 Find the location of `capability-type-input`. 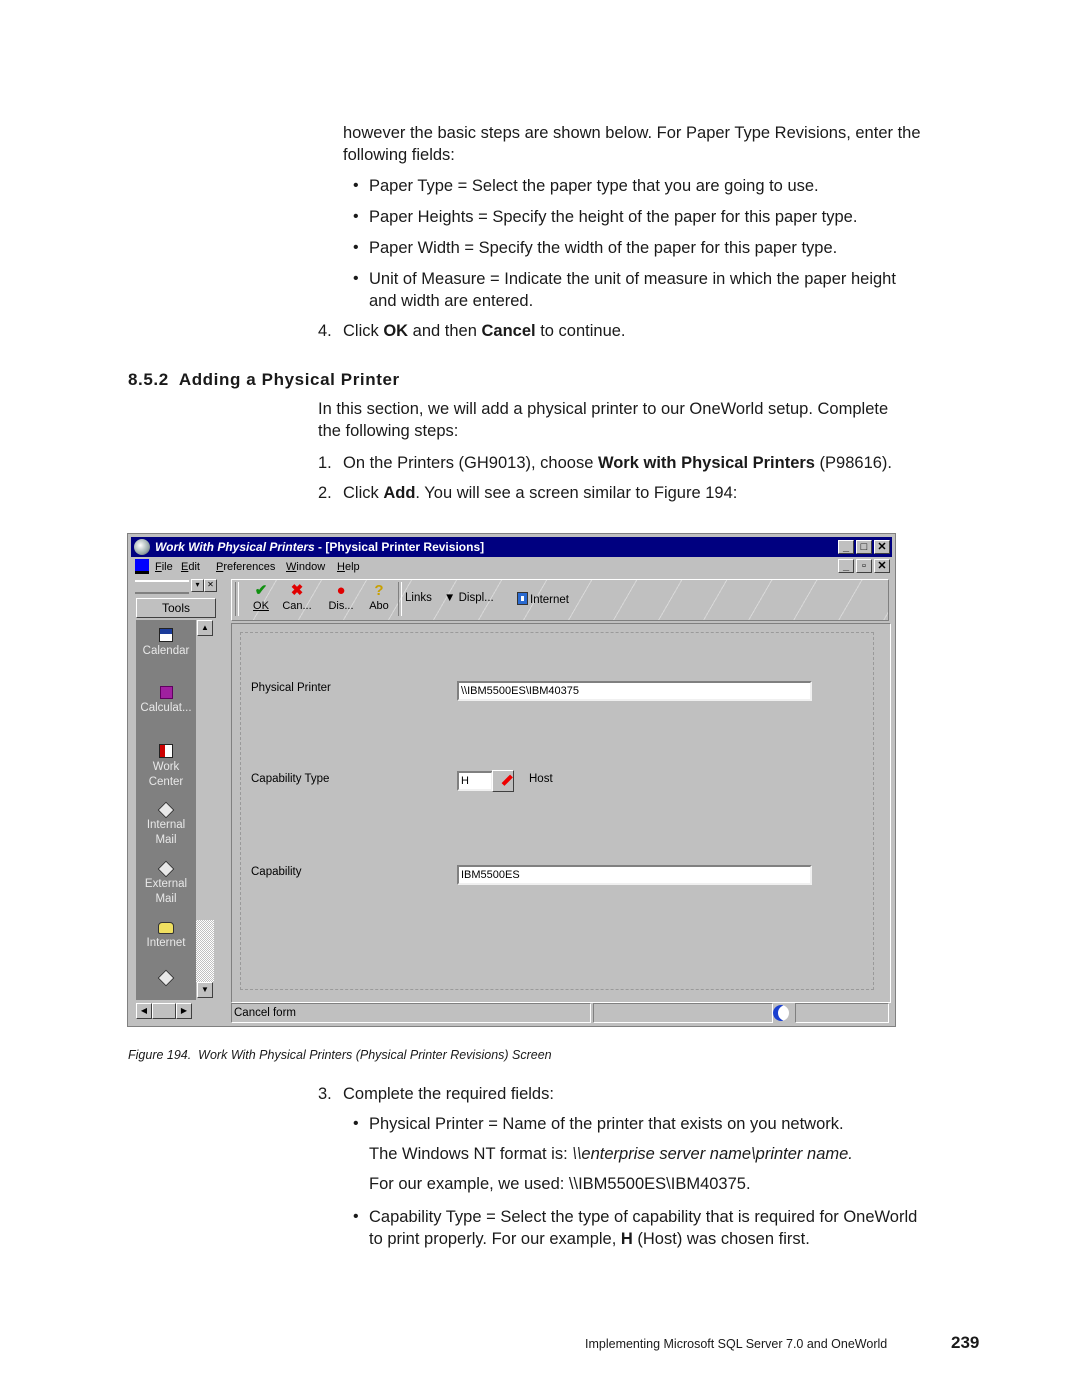

capability-type-input is located at coordinates (475, 781).